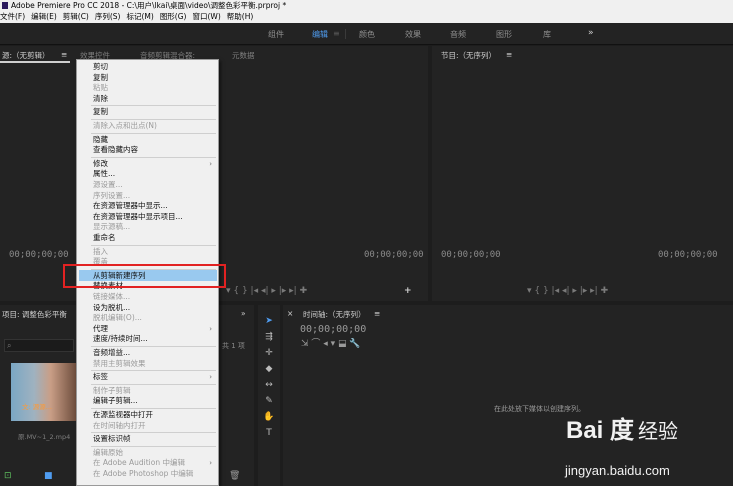 This screenshot has height=486, width=733. What do you see at coordinates (12, 16) in the screenshot?
I see `menu-file: 文件(F)` at bounding box center [12, 16].